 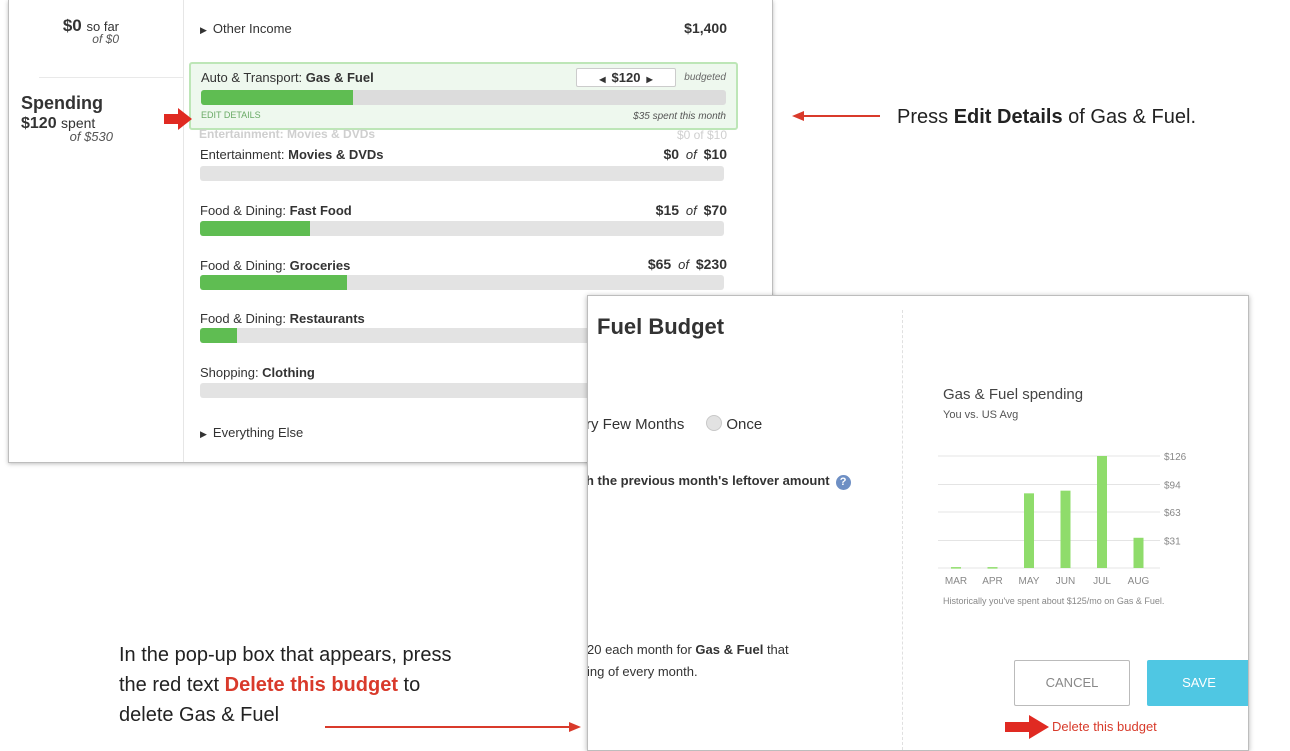 What do you see at coordinates (252, 28) in the screenshot?
I see `other-income-label: Other Income` at bounding box center [252, 28].